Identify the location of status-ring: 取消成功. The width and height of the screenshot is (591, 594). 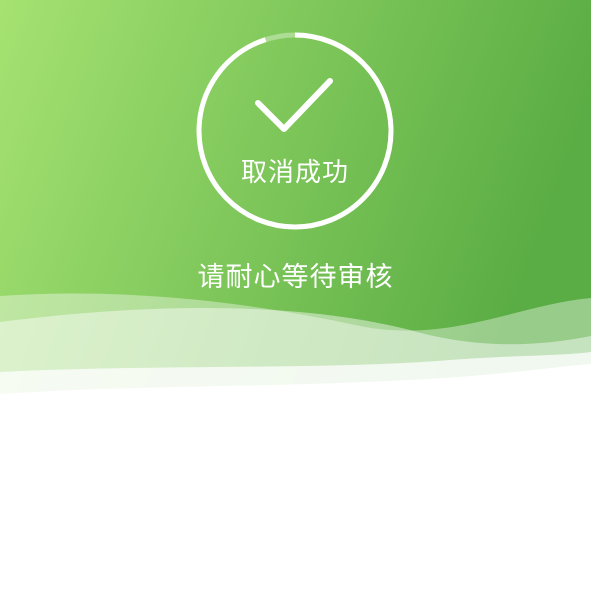
(295, 131).